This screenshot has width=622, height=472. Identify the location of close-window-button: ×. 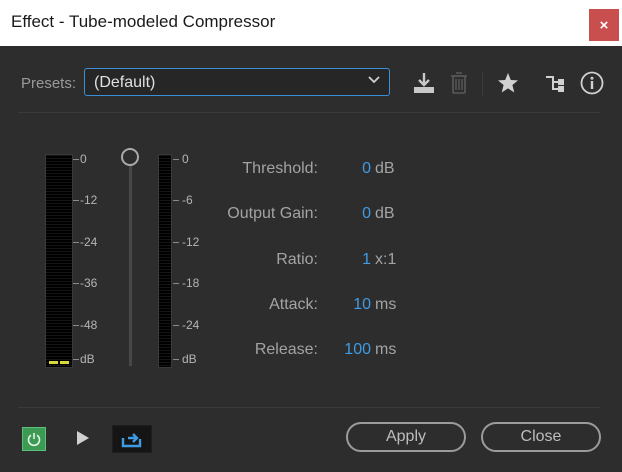
(604, 25).